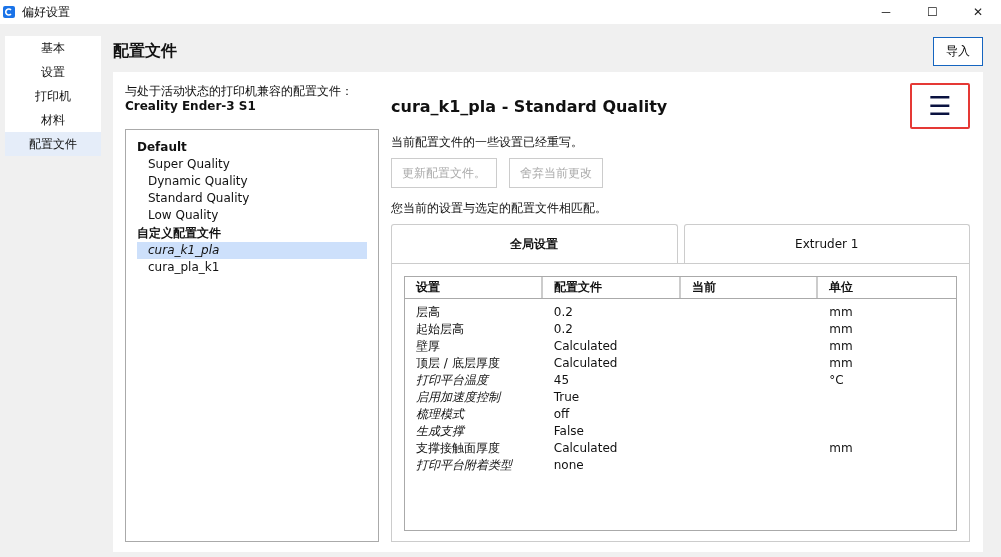  What do you see at coordinates (252, 215) in the screenshot?
I see `profile-item: Low Quality` at bounding box center [252, 215].